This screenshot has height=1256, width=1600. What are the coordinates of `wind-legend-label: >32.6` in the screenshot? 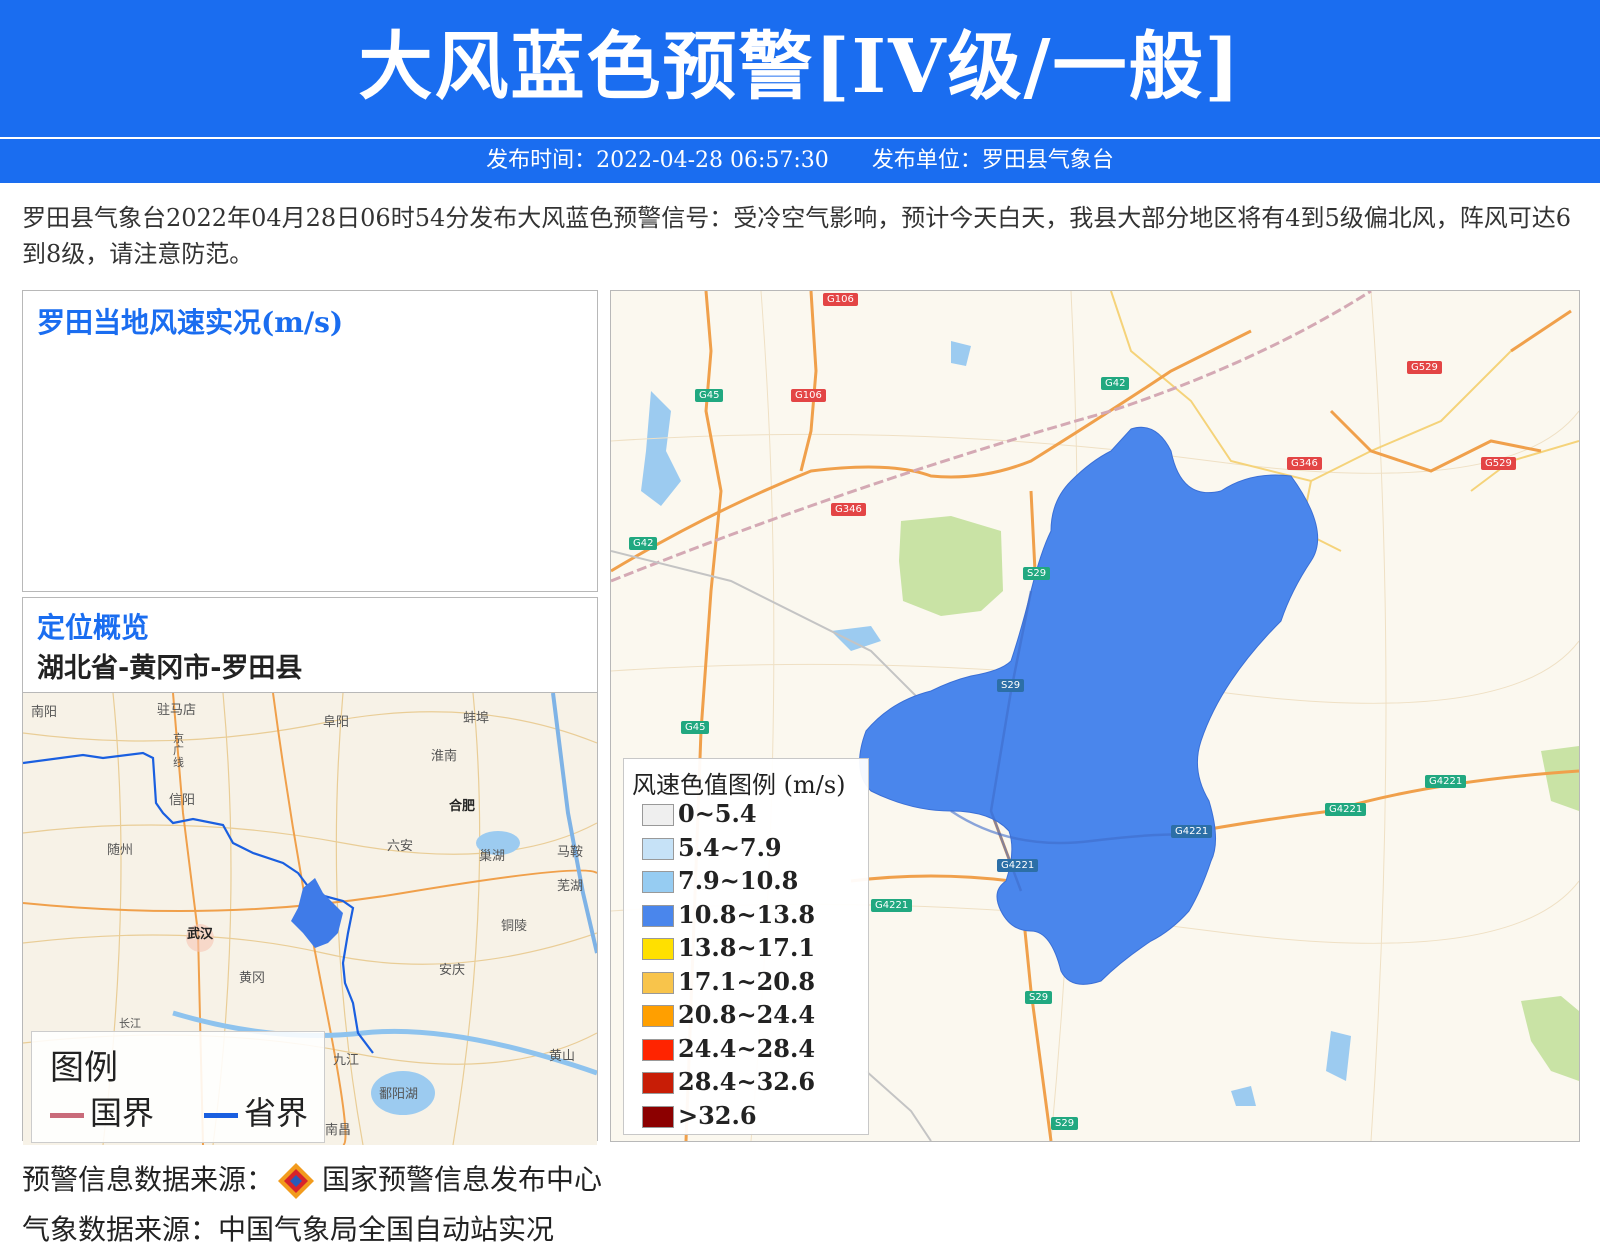 It's located at (717, 1115).